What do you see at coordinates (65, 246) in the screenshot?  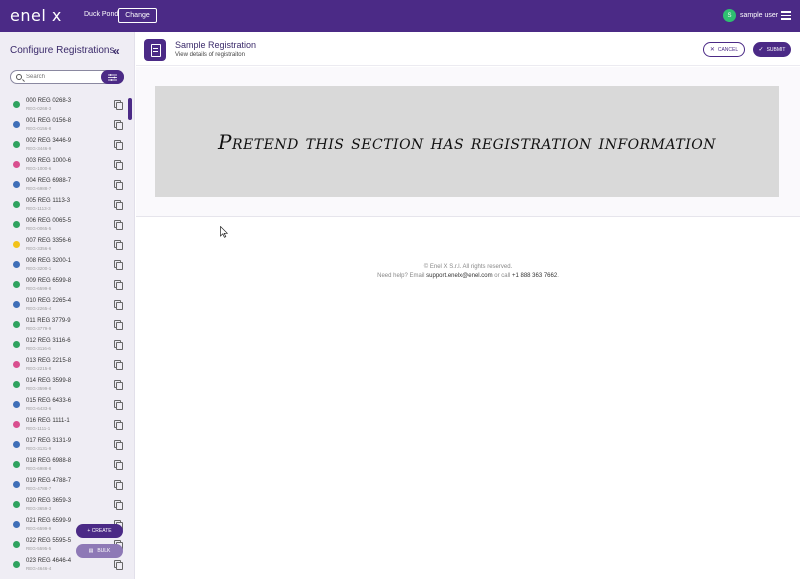 I see `list-item: 007 REG 3356-6 REG-3356-6` at bounding box center [65, 246].